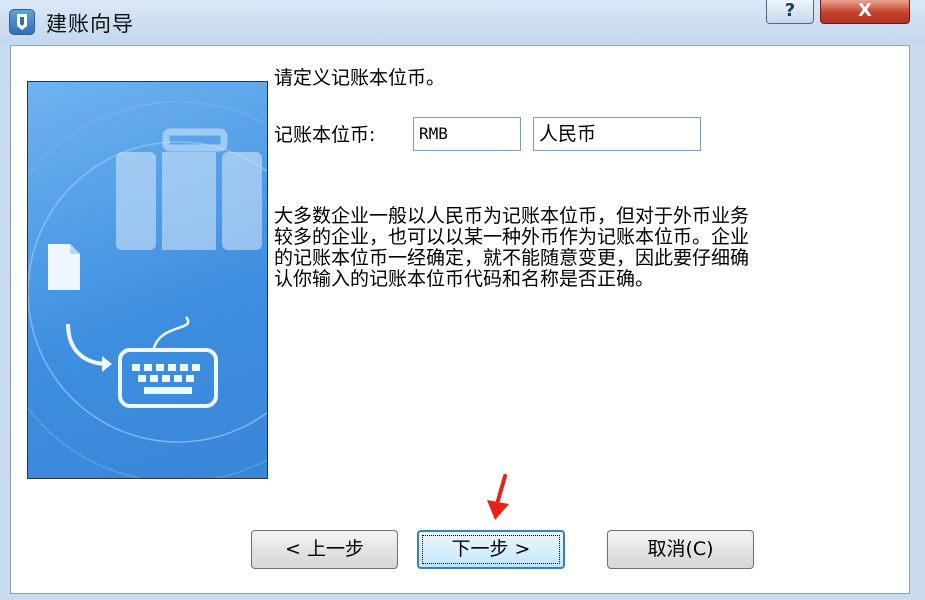 The image size is (925, 600). I want to click on currency-code-input: RMB, so click(467, 134).